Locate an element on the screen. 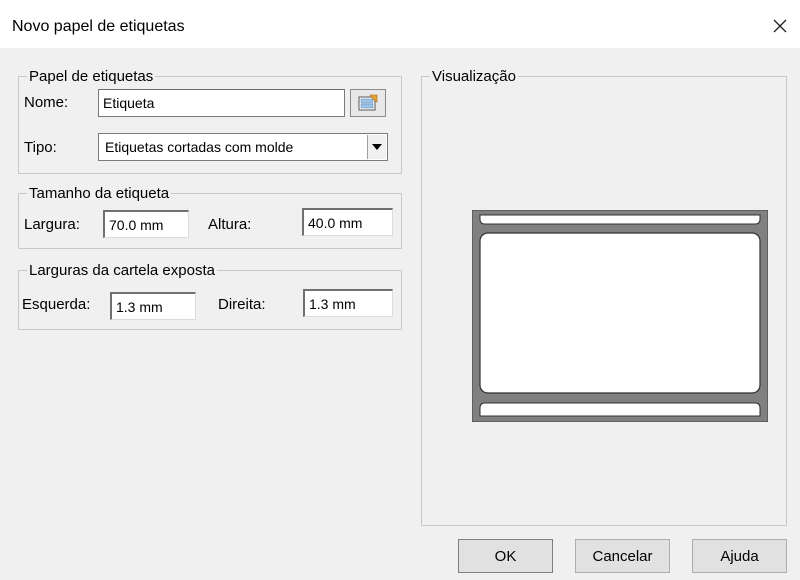 The height and width of the screenshot is (580, 800). preview-group-title: Visualização is located at coordinates (474, 76).